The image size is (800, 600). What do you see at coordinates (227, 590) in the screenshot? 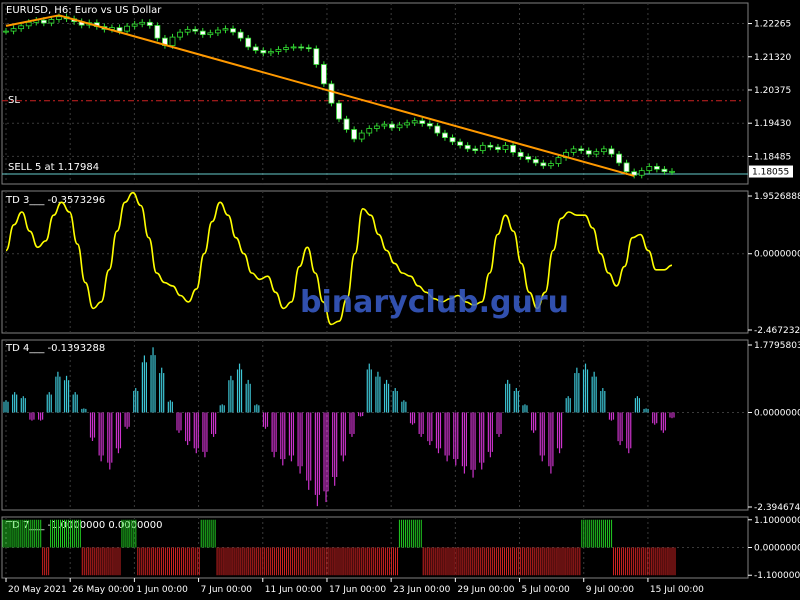
I see `x-tick-label-3: 7 Jun 00:00` at bounding box center [227, 590].